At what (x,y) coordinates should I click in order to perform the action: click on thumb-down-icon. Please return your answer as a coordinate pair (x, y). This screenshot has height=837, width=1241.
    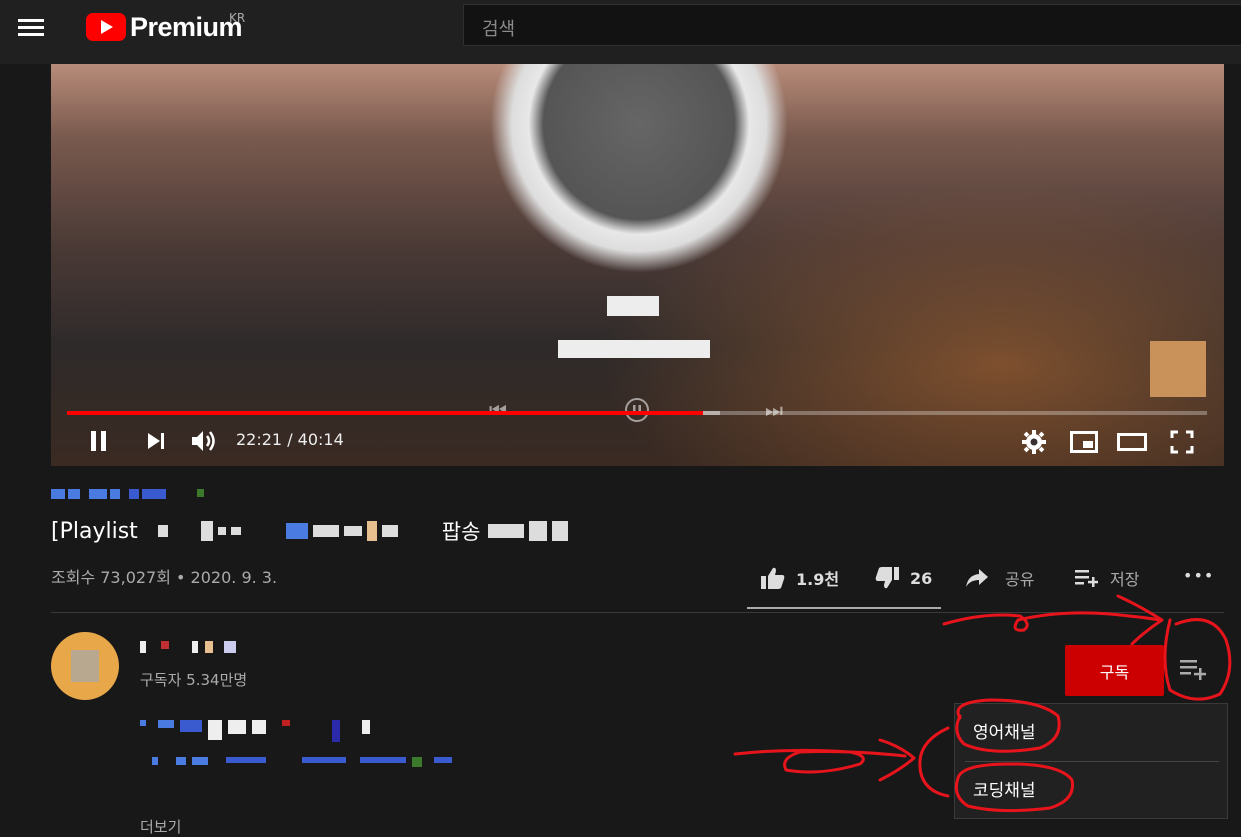
    Looking at the image, I should click on (887, 578).